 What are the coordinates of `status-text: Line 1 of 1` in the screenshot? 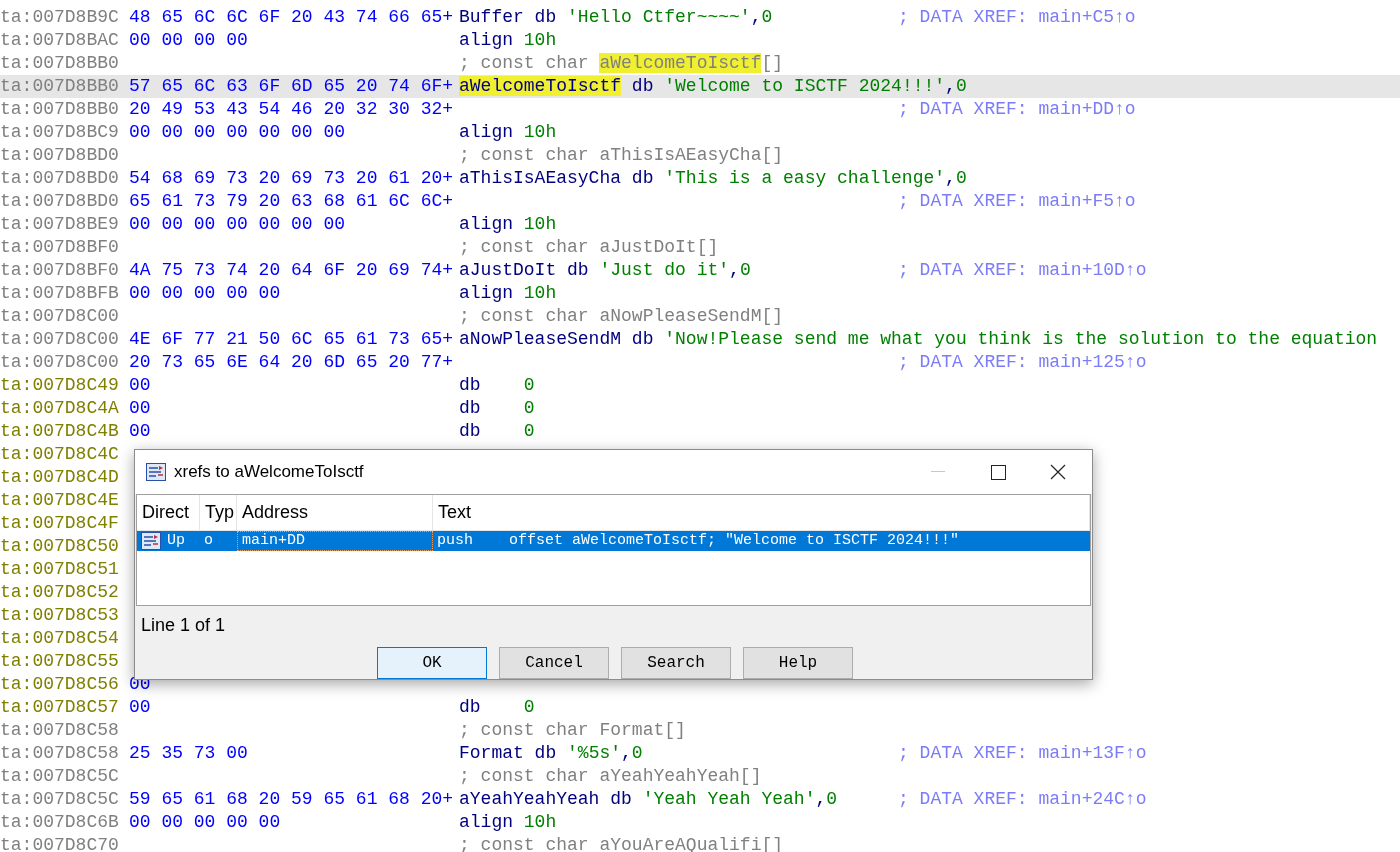 It's located at (184, 625).